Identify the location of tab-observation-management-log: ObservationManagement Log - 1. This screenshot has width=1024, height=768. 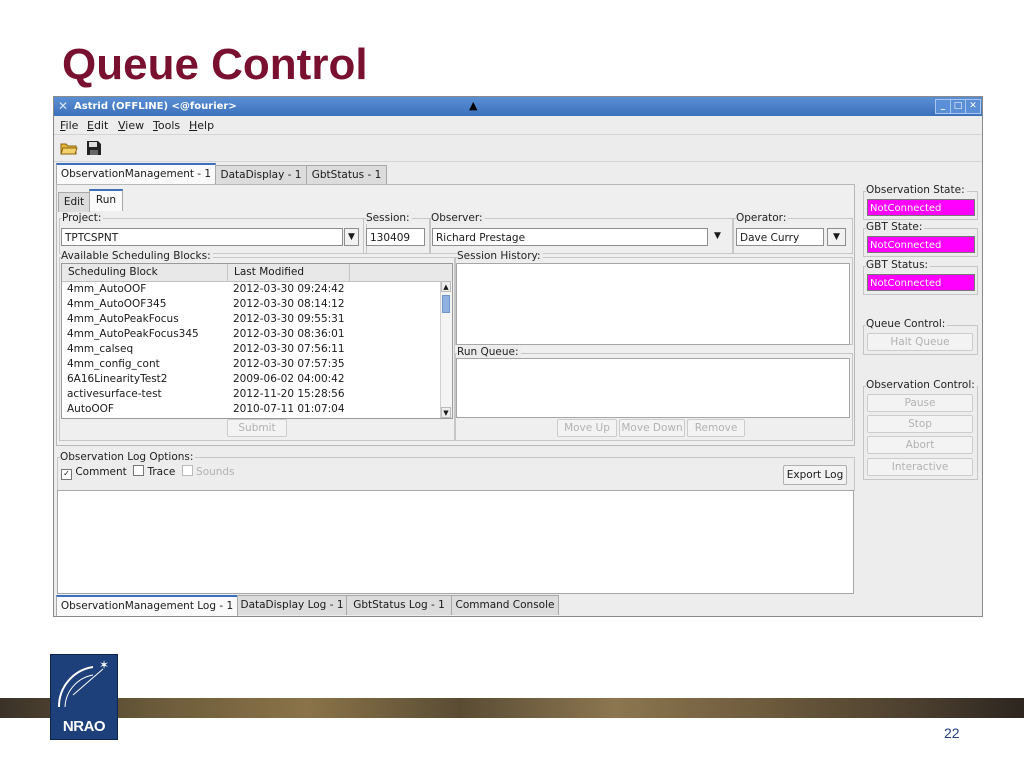
(147, 605).